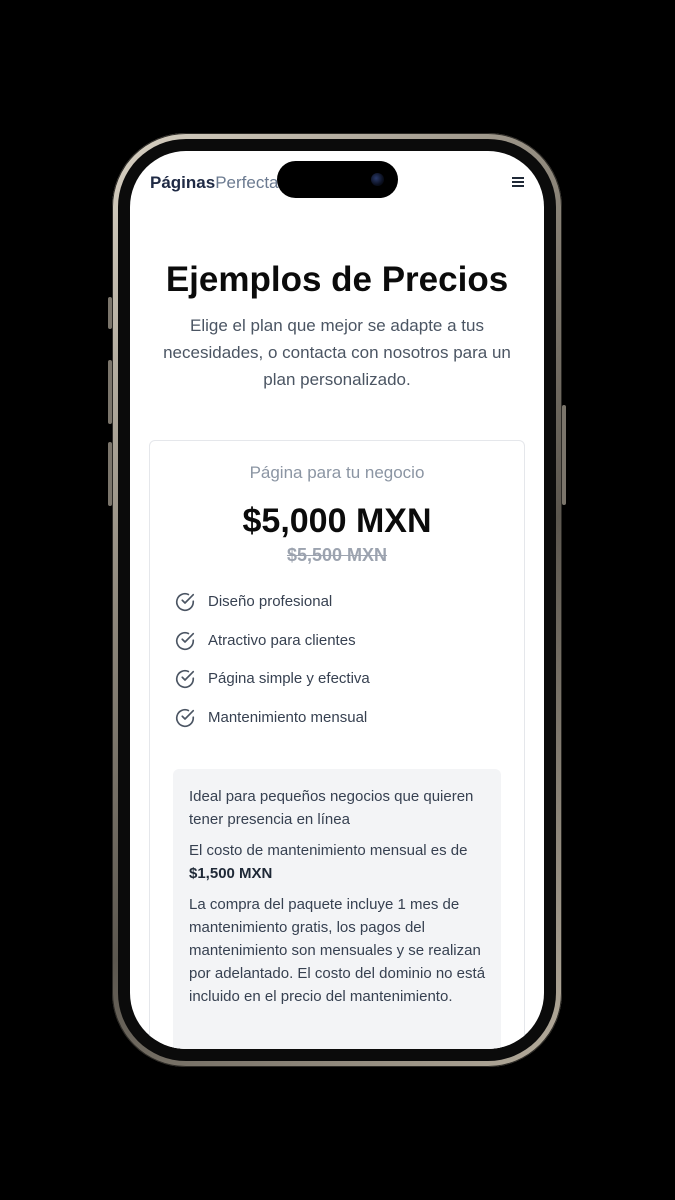 Image resolution: width=675 pixels, height=1200 pixels. I want to click on site-logo: PáginasPerfectas, so click(218, 183).